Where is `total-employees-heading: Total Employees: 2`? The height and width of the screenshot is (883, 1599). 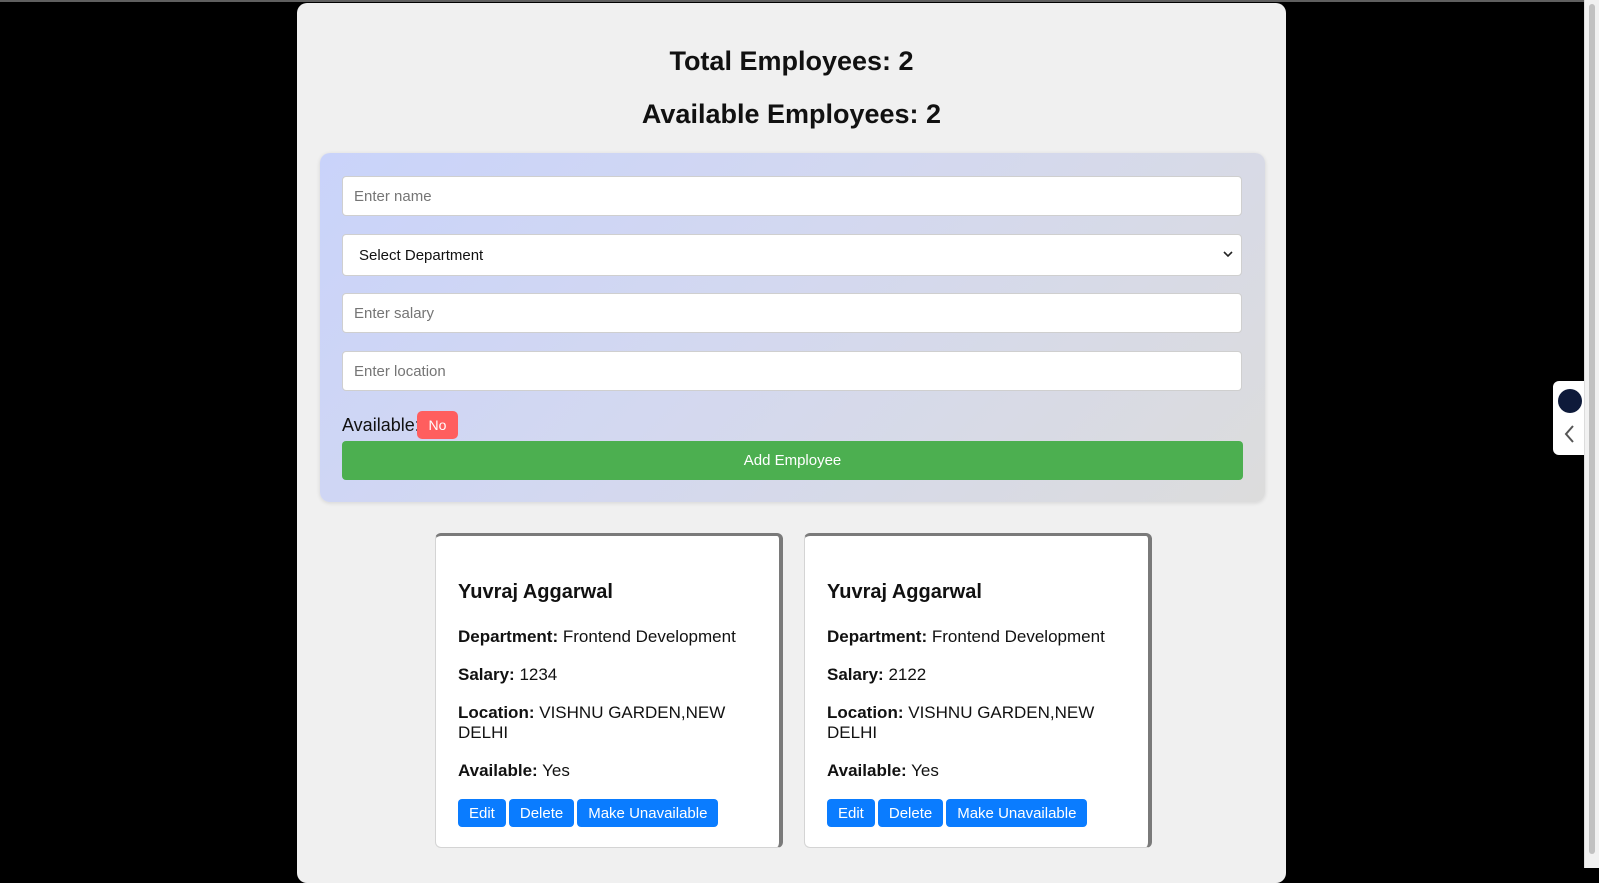
total-employees-heading: Total Employees: 2 is located at coordinates (791, 61).